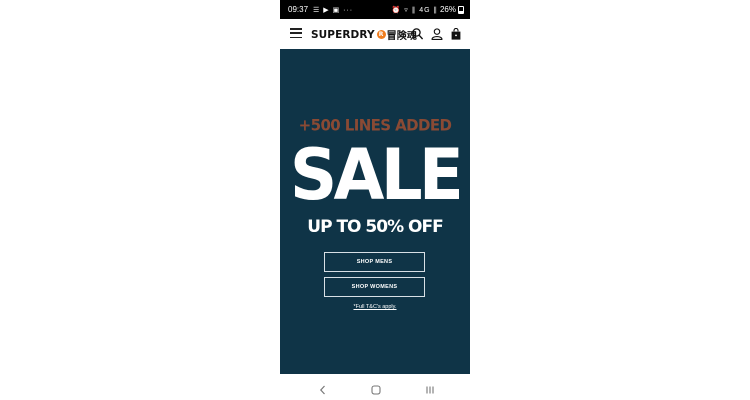 This screenshot has height=400, width=750. I want to click on android-nav-bar, so click(375, 387).